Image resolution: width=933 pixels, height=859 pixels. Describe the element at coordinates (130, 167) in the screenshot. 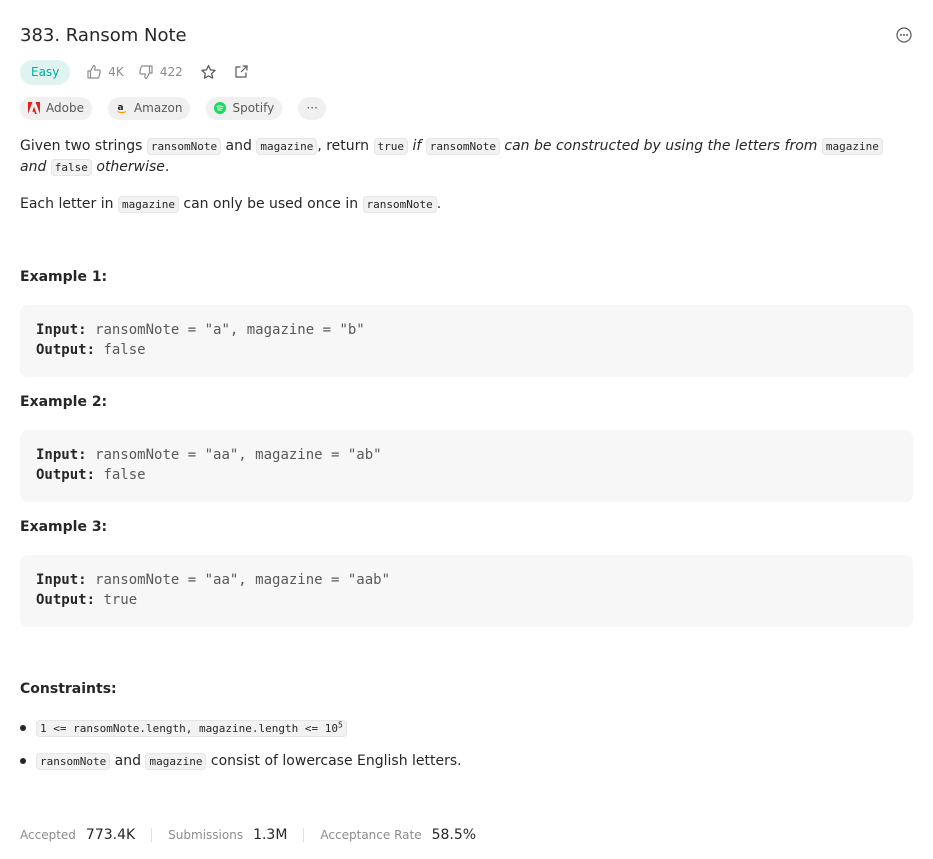

I see `text: otherwise` at that location.